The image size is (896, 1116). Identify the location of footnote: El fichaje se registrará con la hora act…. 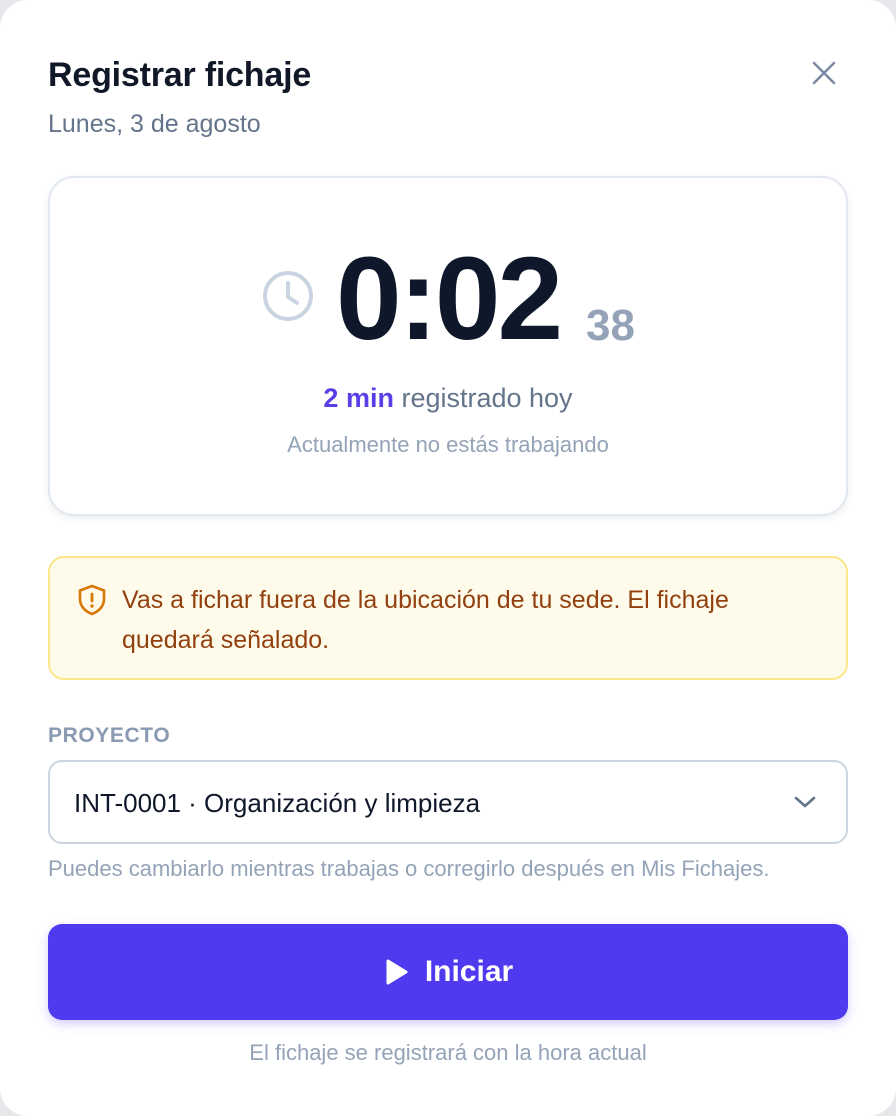
(448, 1052).